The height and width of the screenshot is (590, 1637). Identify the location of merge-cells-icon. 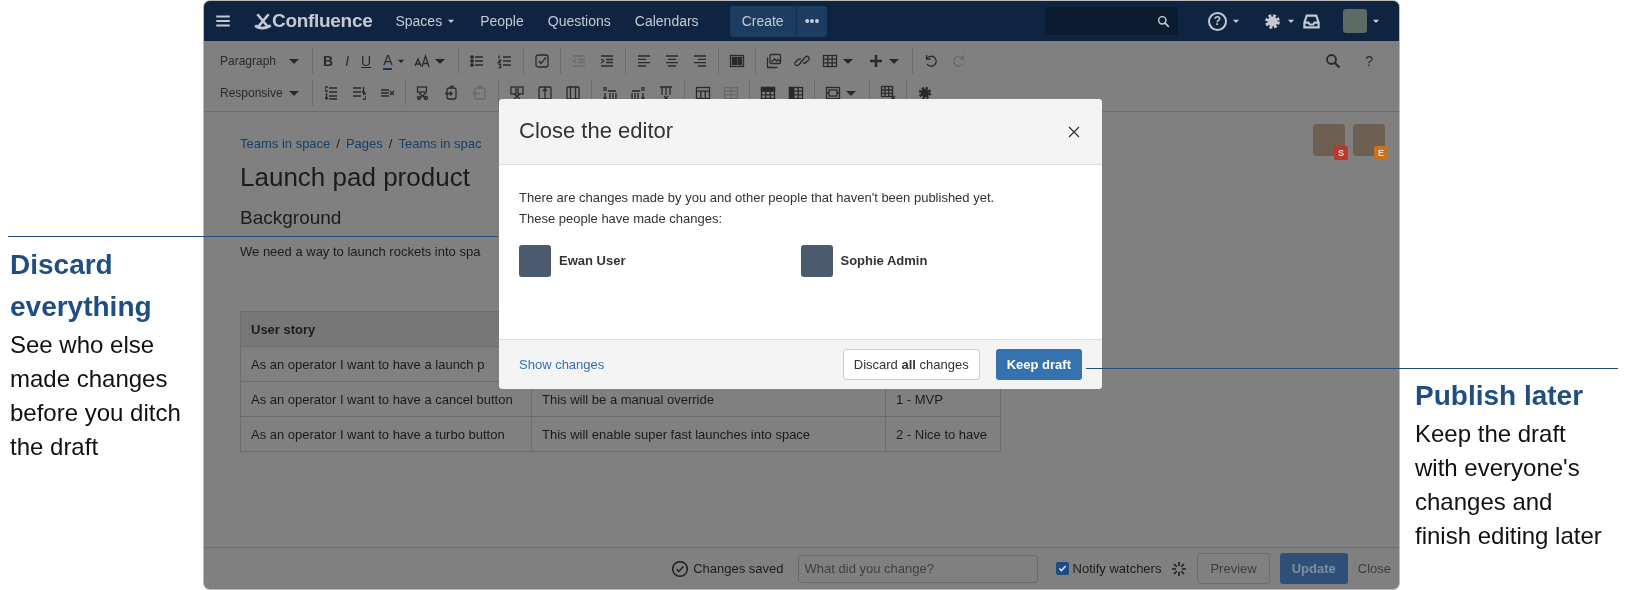
(703, 93).